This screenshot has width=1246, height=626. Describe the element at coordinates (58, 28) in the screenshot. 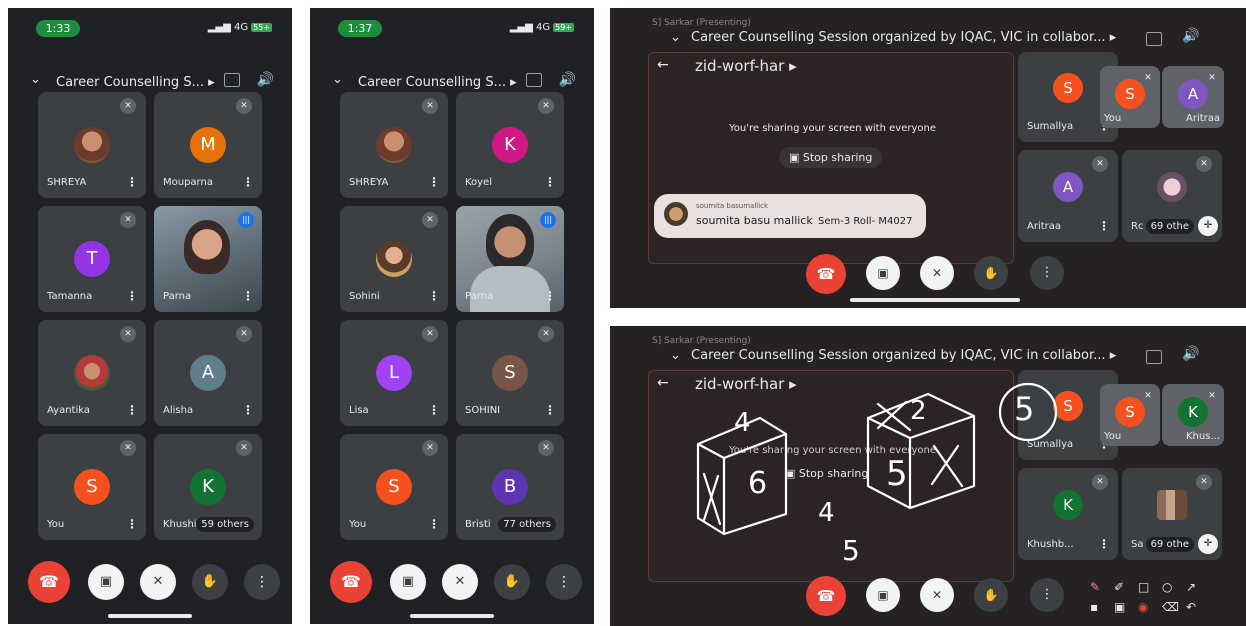

I see `clock: 1:33` at that location.